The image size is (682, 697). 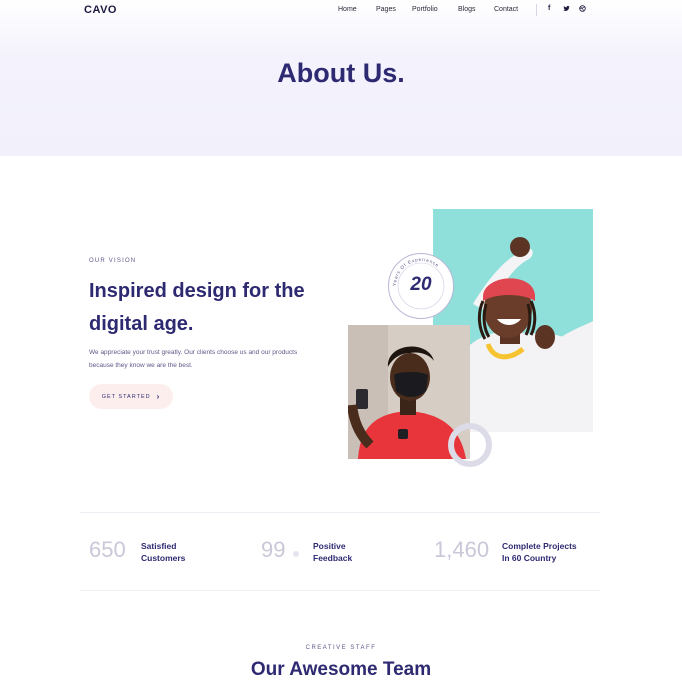 What do you see at coordinates (386, 9) in the screenshot?
I see `nav-pages: Pages` at bounding box center [386, 9].